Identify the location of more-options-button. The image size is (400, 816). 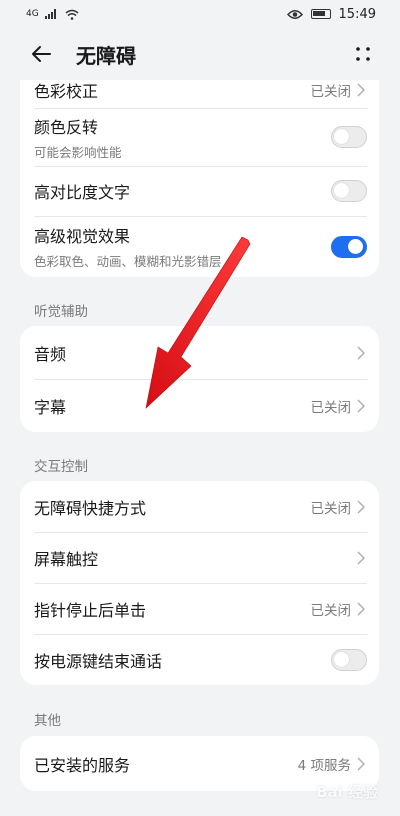
(363, 54).